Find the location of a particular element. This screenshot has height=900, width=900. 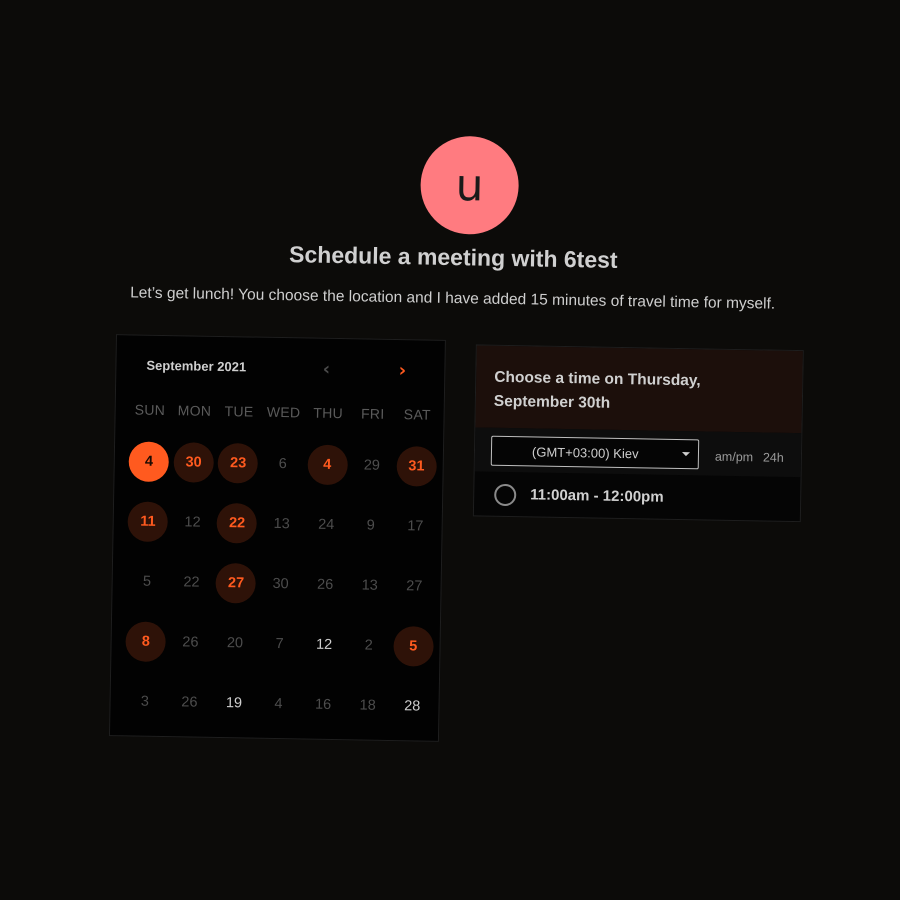

calendar-day-selected: 4 is located at coordinates (149, 462).